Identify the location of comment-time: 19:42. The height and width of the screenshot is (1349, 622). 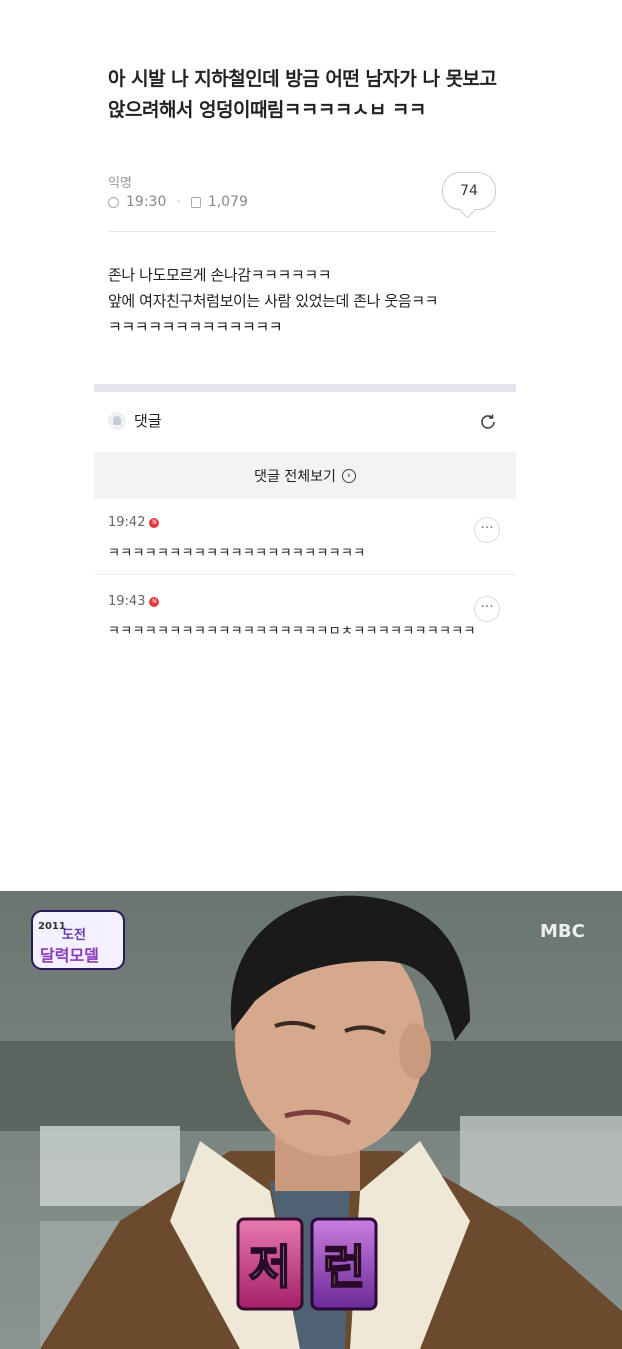
(127, 522).